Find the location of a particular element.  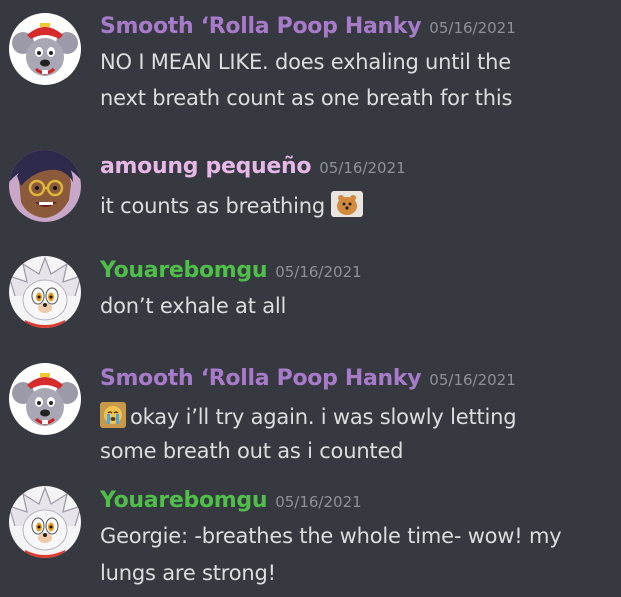

message-text: don’t exhale at all is located at coordinates (193, 306).